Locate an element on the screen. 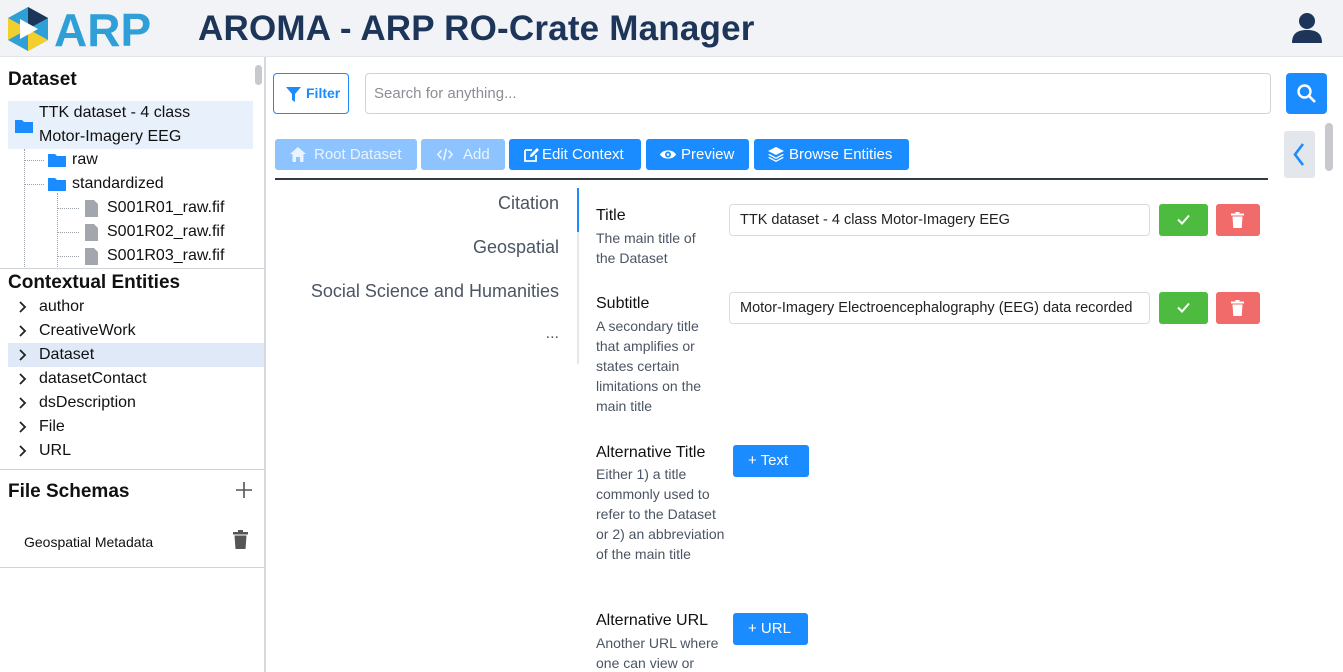 This screenshot has height=672, width=1343. edit-context-button: Edit Context is located at coordinates (575, 154).